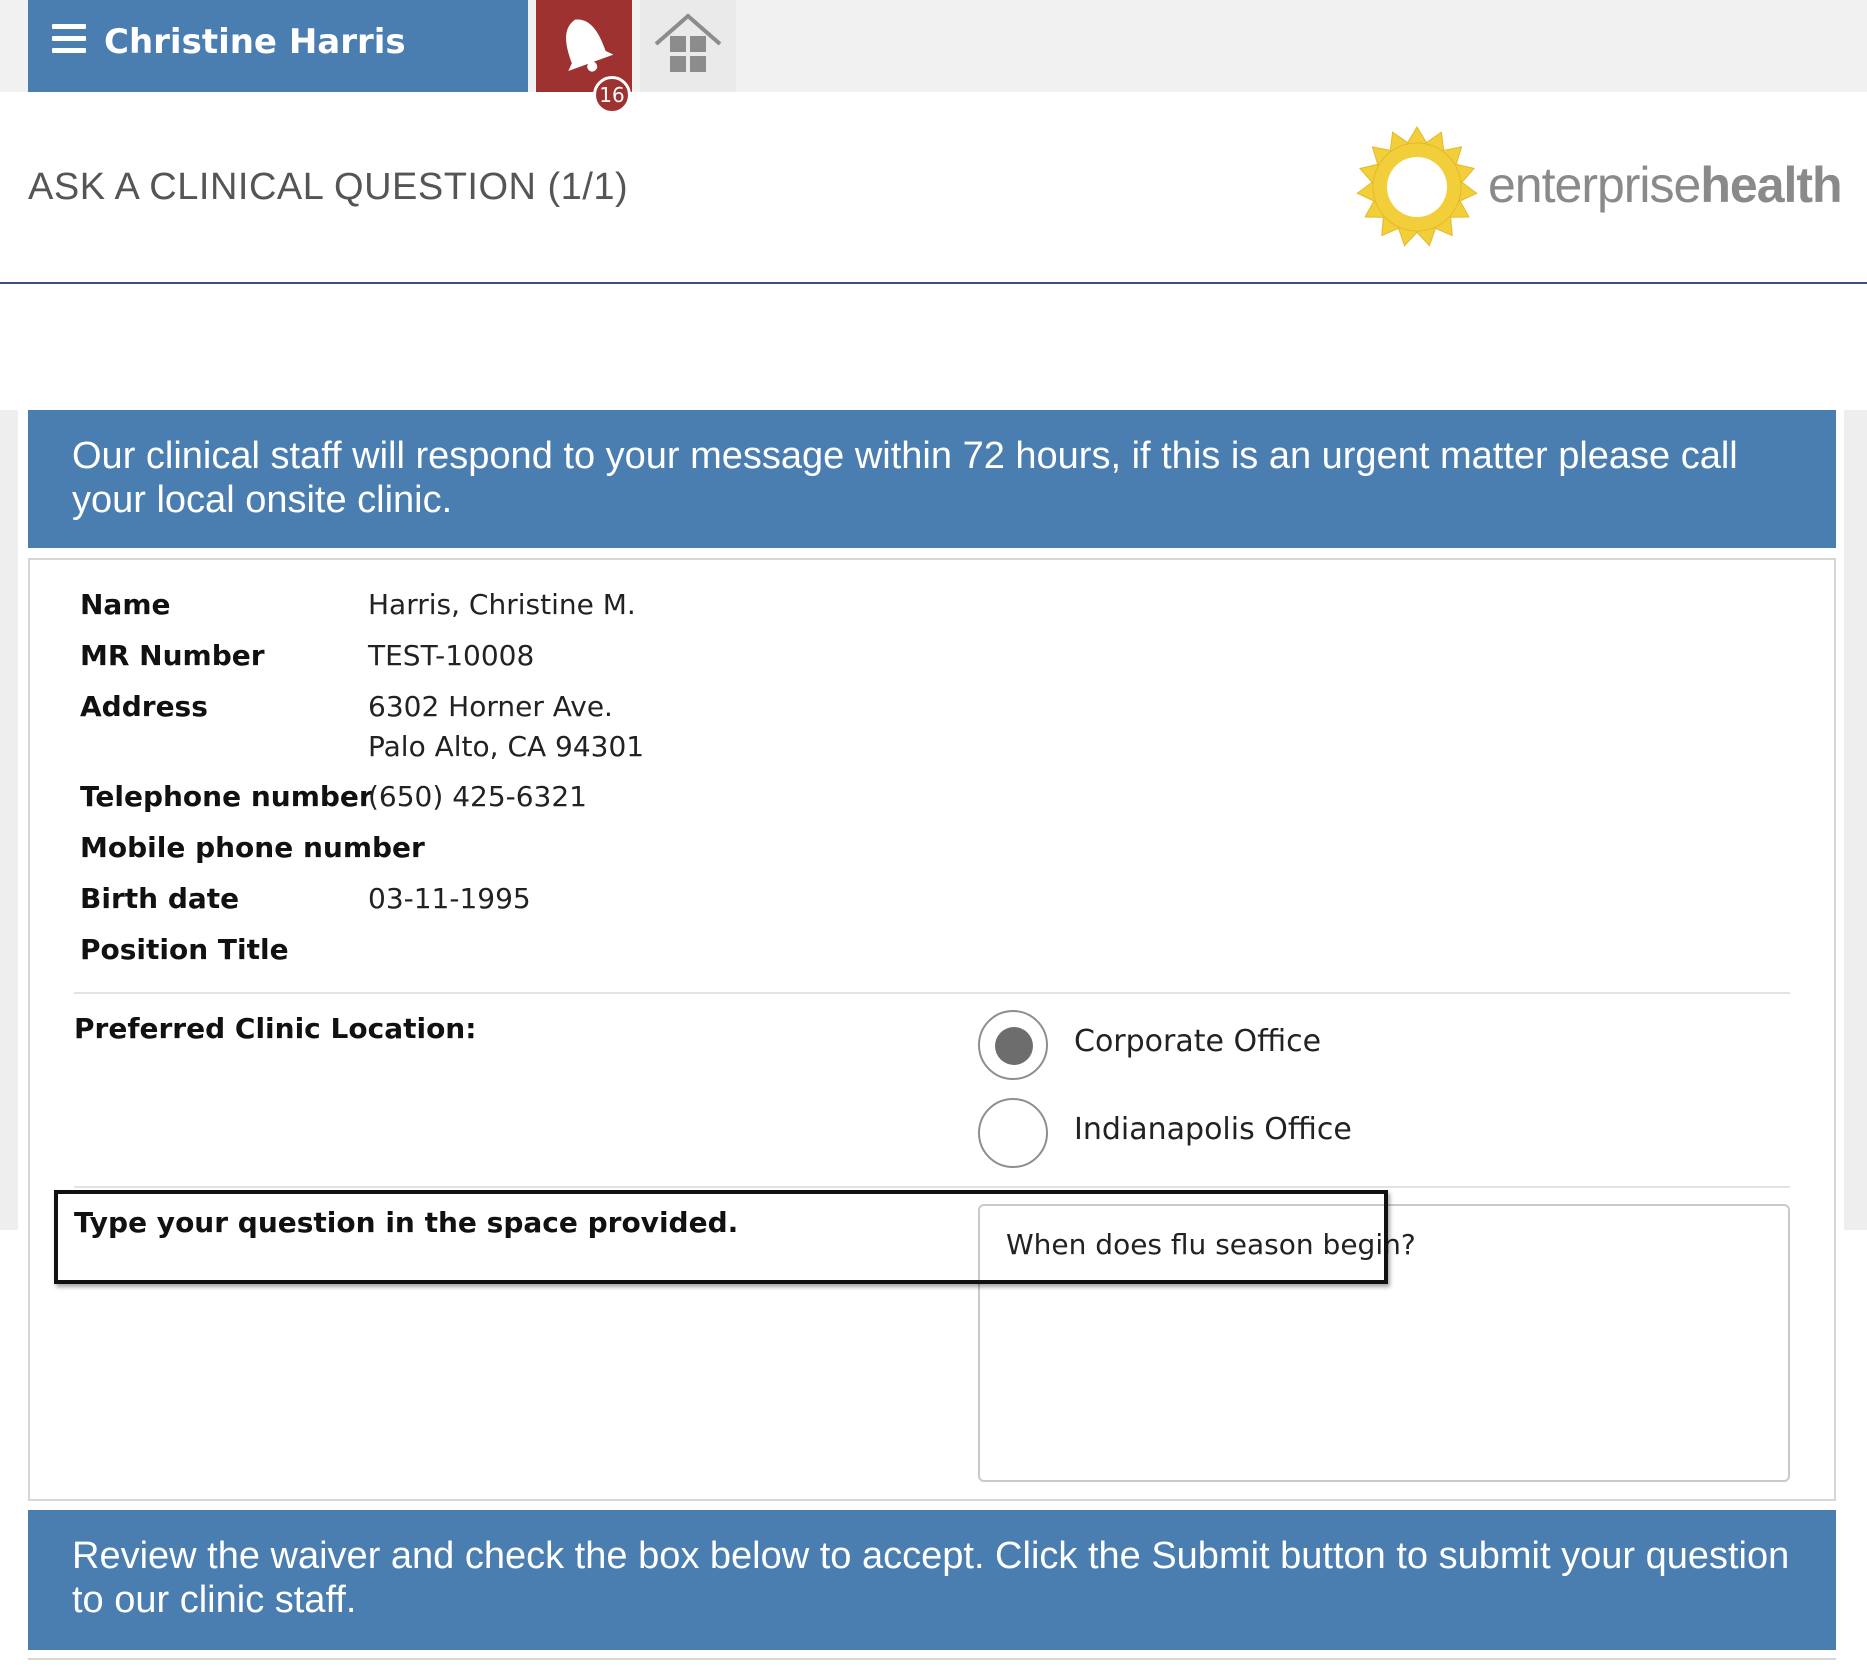  Describe the element at coordinates (1771, 185) in the screenshot. I see `logo-text-bold: health` at that location.